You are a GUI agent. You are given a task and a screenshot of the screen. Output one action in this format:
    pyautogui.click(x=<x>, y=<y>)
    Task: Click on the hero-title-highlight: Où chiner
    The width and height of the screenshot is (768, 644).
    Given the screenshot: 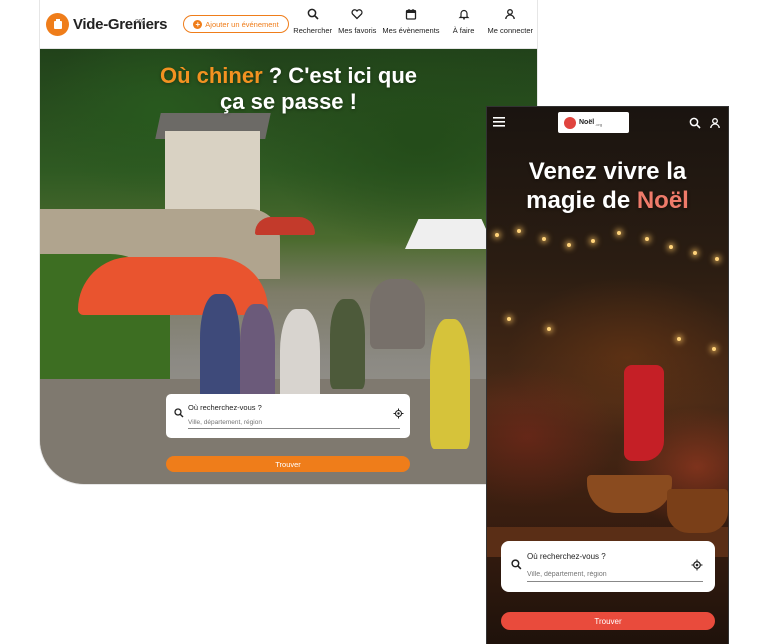 What is the action you would take?
    pyautogui.click(x=211, y=75)
    